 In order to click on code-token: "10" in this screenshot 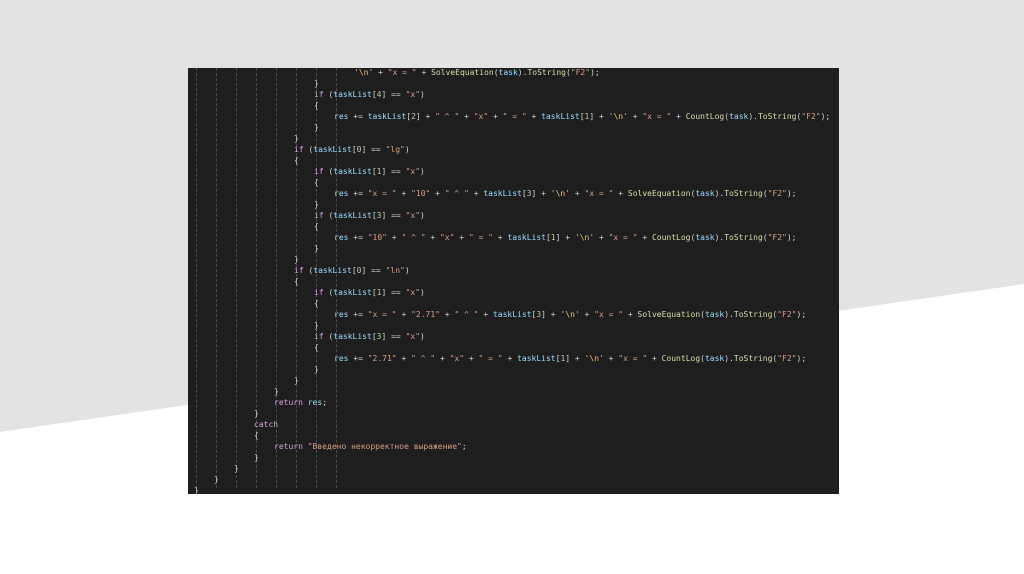, I will do `click(377, 237)`.